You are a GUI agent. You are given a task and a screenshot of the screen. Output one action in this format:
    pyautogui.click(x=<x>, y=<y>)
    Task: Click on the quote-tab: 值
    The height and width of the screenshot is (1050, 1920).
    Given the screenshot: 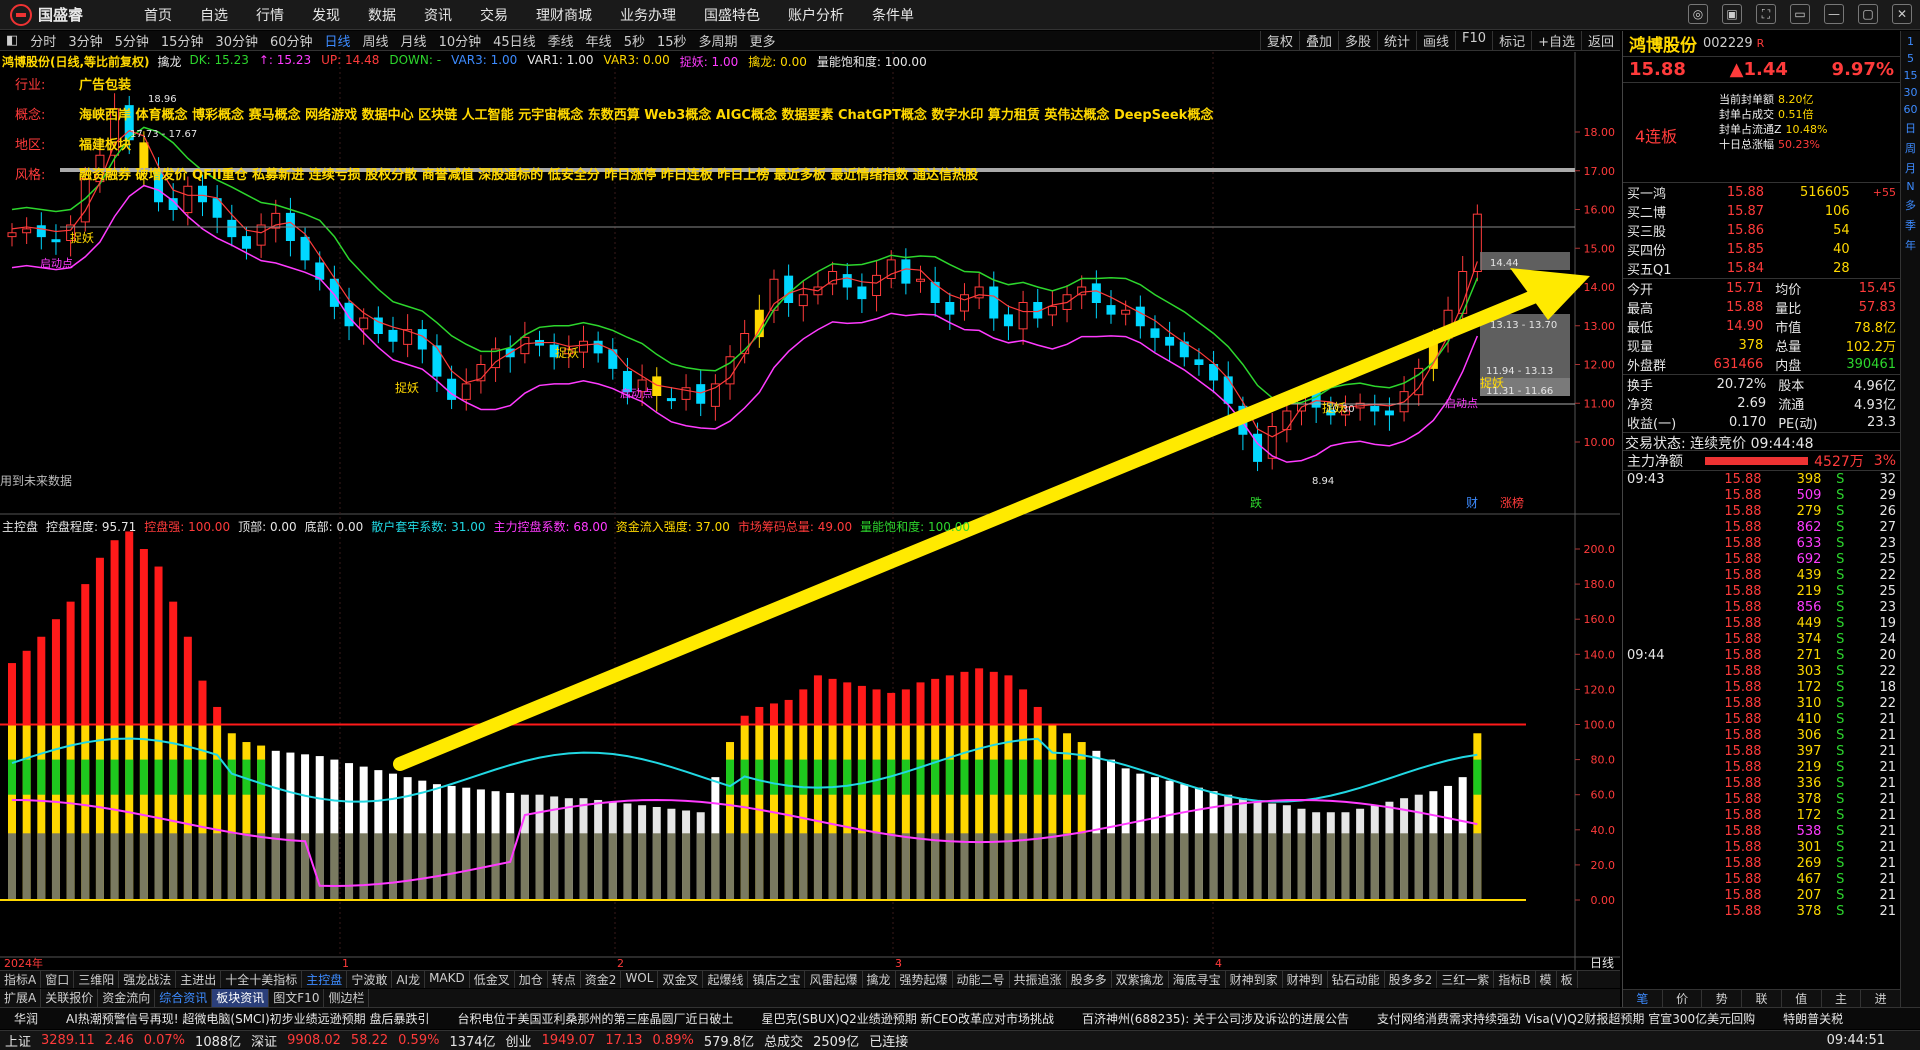 What is the action you would take?
    pyautogui.click(x=1802, y=998)
    